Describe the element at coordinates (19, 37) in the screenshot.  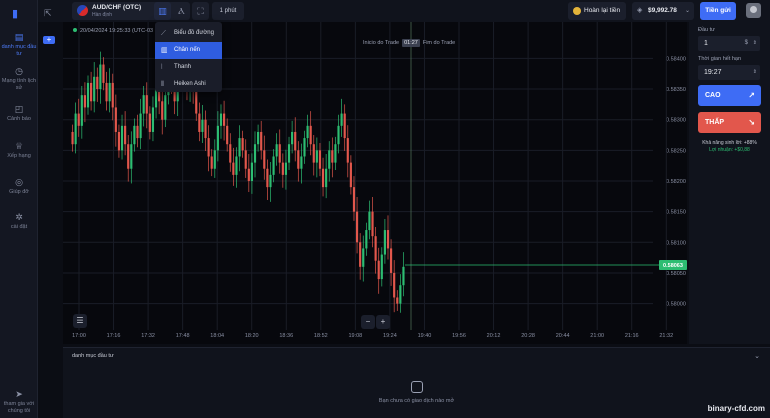
I see `portfolio-icon: ▤` at that location.